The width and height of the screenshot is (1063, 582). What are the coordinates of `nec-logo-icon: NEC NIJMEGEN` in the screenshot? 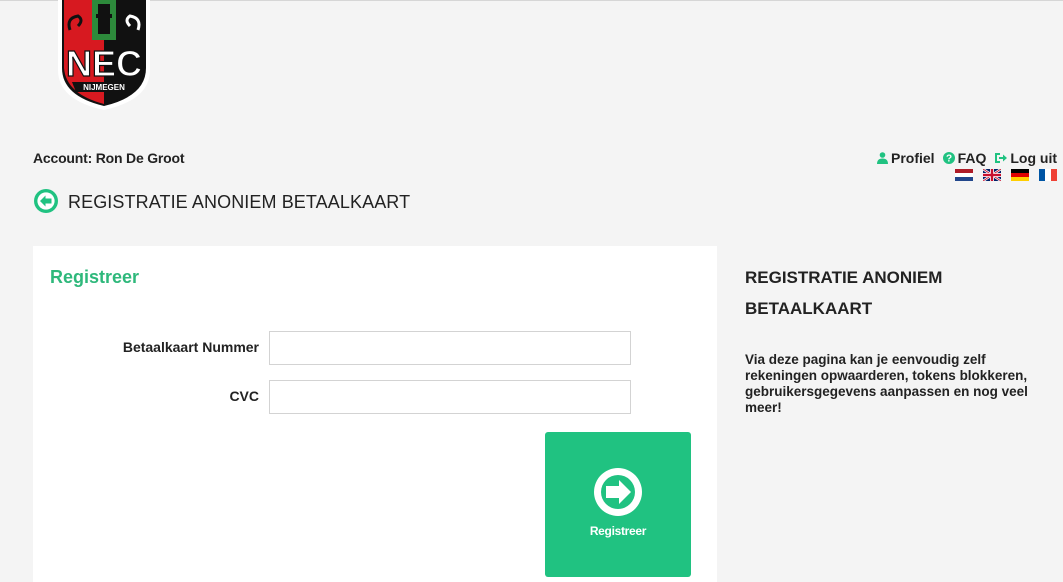 It's located at (104, 55).